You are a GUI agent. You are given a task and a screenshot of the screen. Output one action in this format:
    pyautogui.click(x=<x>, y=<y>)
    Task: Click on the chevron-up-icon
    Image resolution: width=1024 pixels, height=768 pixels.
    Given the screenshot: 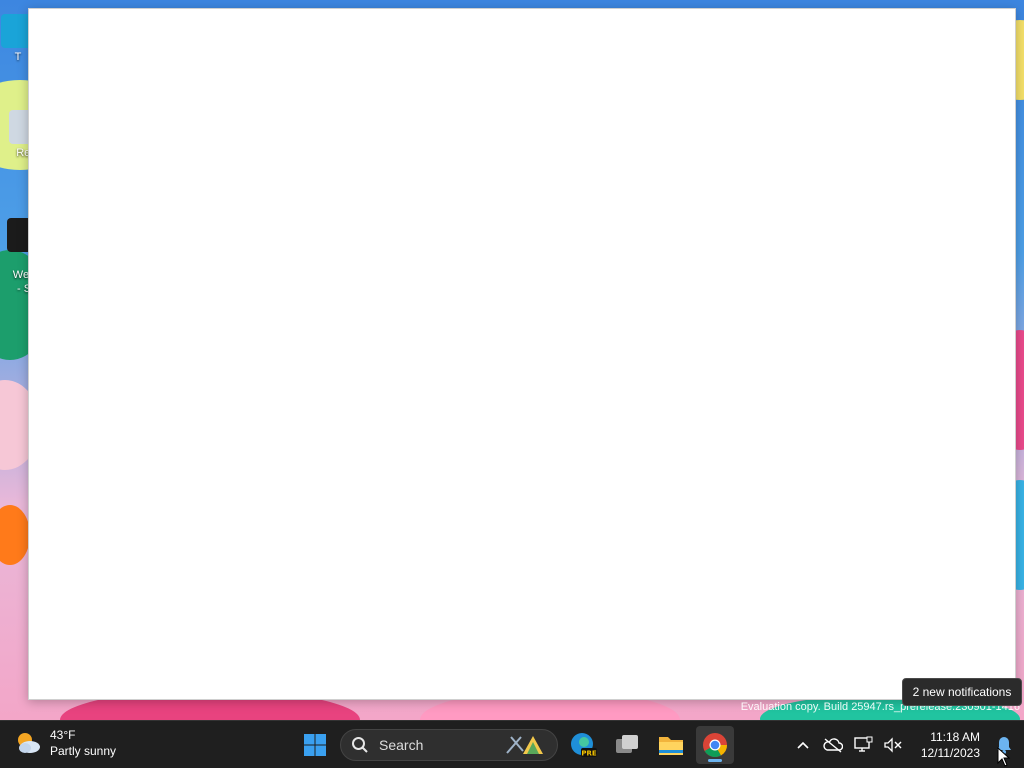 What is the action you would take?
    pyautogui.click(x=803, y=745)
    